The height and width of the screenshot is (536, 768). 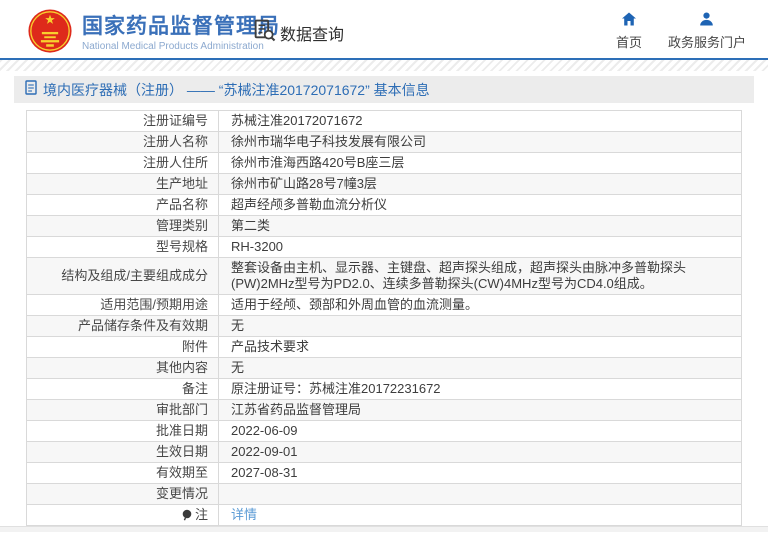 What do you see at coordinates (312, 35) in the screenshot?
I see `data-query-label: 数据查询` at bounding box center [312, 35].